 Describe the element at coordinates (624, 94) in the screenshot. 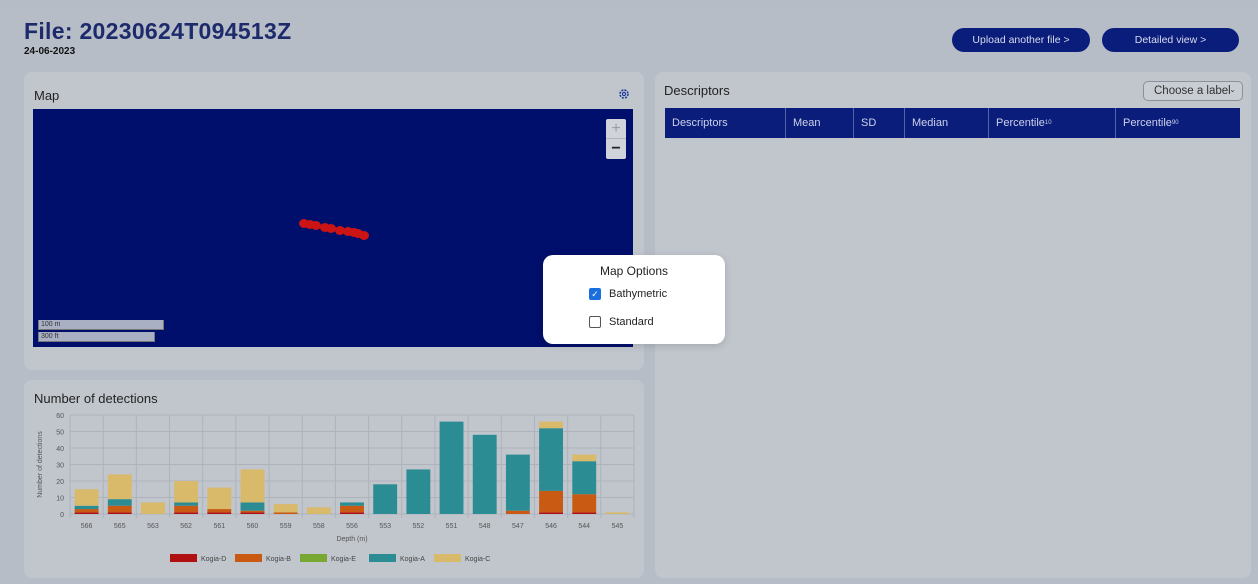

I see `gear-icon` at that location.